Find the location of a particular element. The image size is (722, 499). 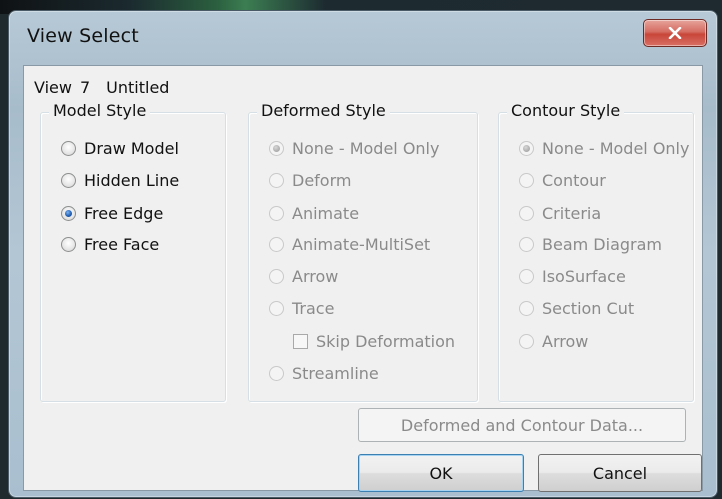

radio-section-cut: Section Cut is located at coordinates (576, 308).